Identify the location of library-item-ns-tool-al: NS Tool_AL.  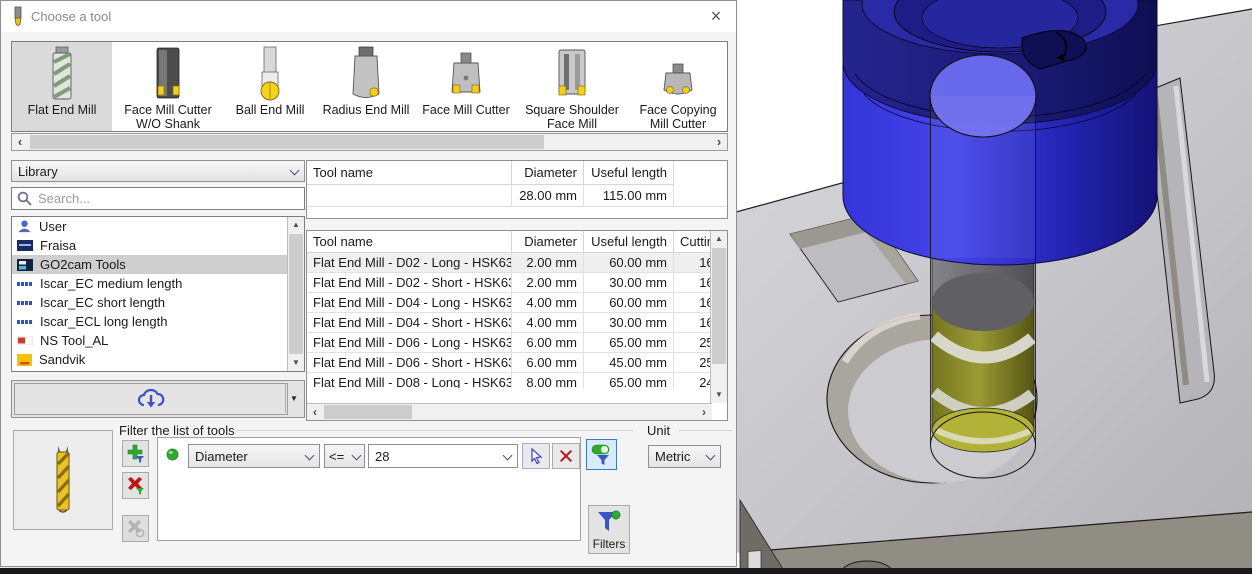
(158, 340).